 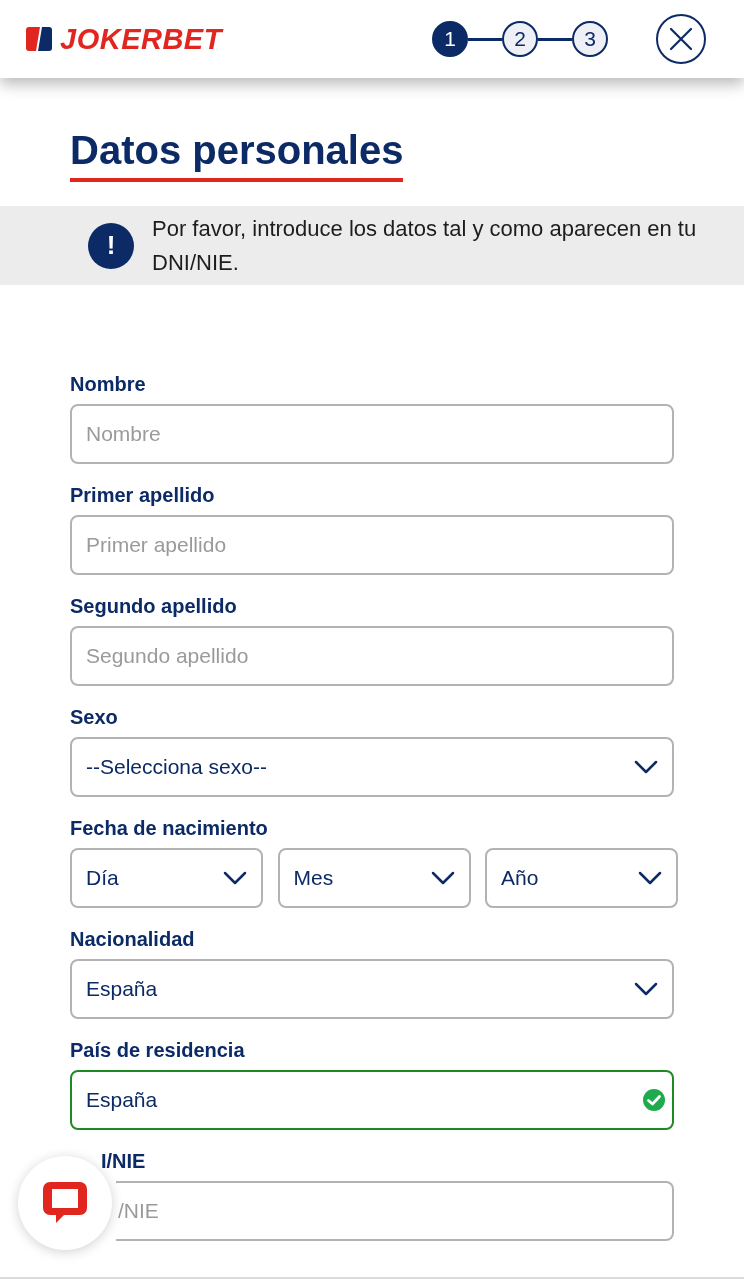 What do you see at coordinates (372, 989) in the screenshot?
I see `select-dropdown: España` at bounding box center [372, 989].